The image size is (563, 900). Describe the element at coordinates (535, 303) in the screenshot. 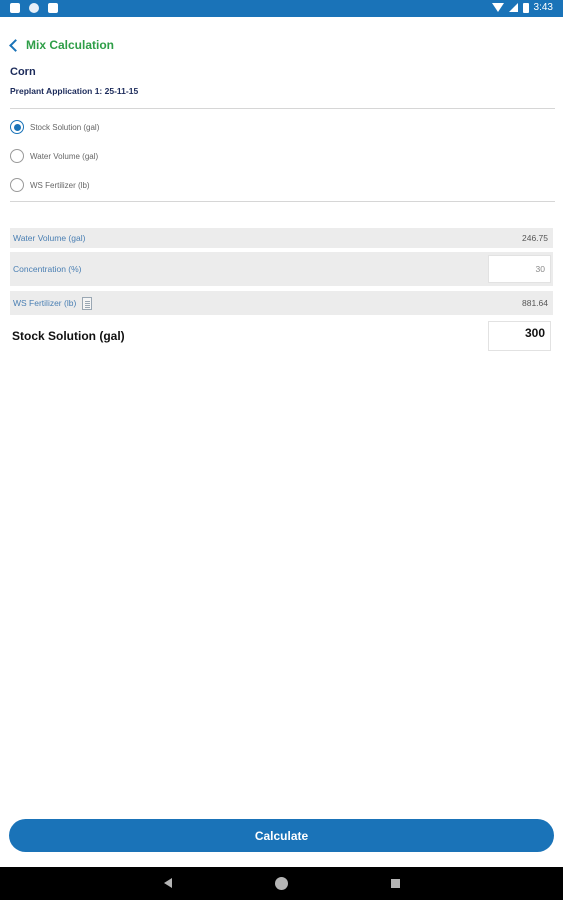

I see `ws-fertilizer-value: 881.64` at that location.